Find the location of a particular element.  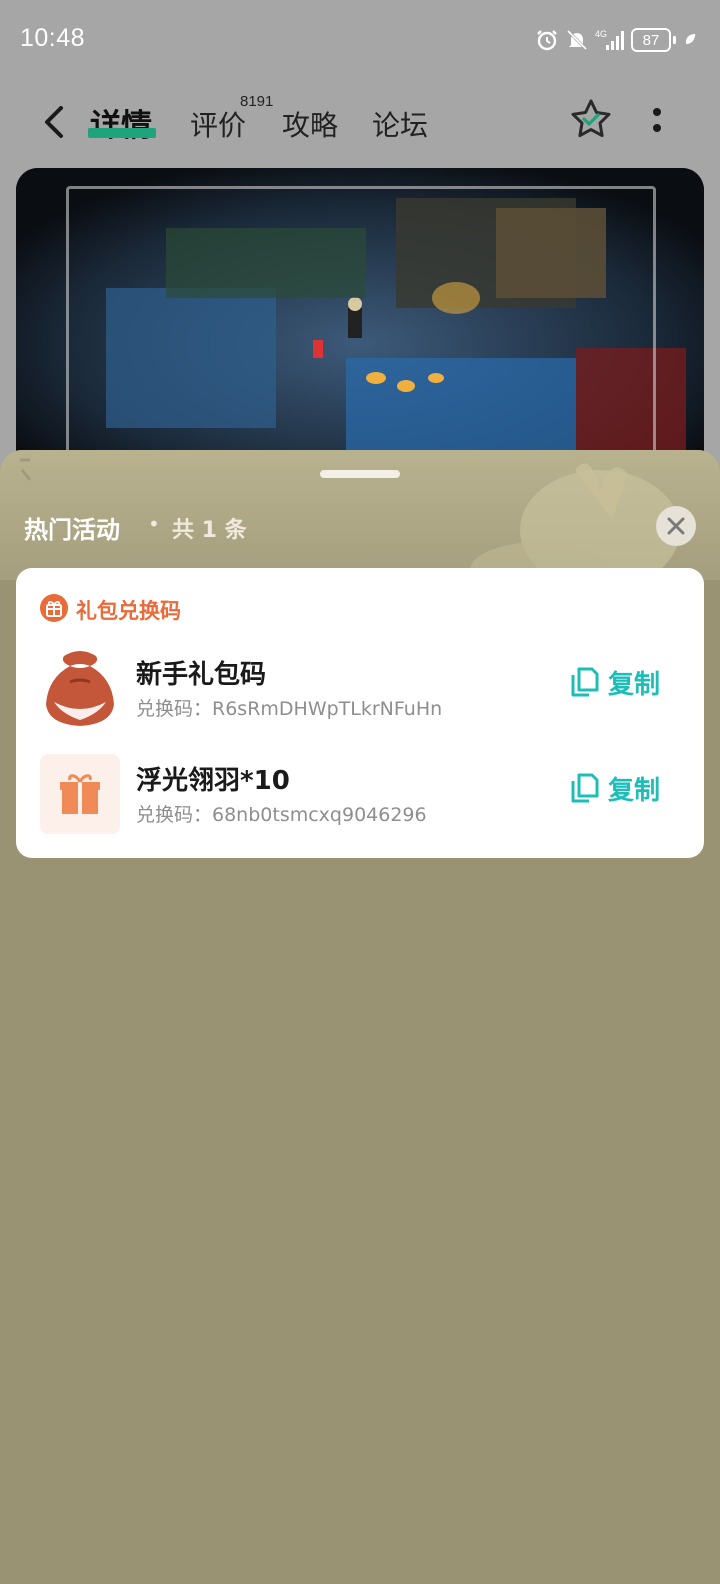

tab-forum: 论坛 is located at coordinates (400, 124).